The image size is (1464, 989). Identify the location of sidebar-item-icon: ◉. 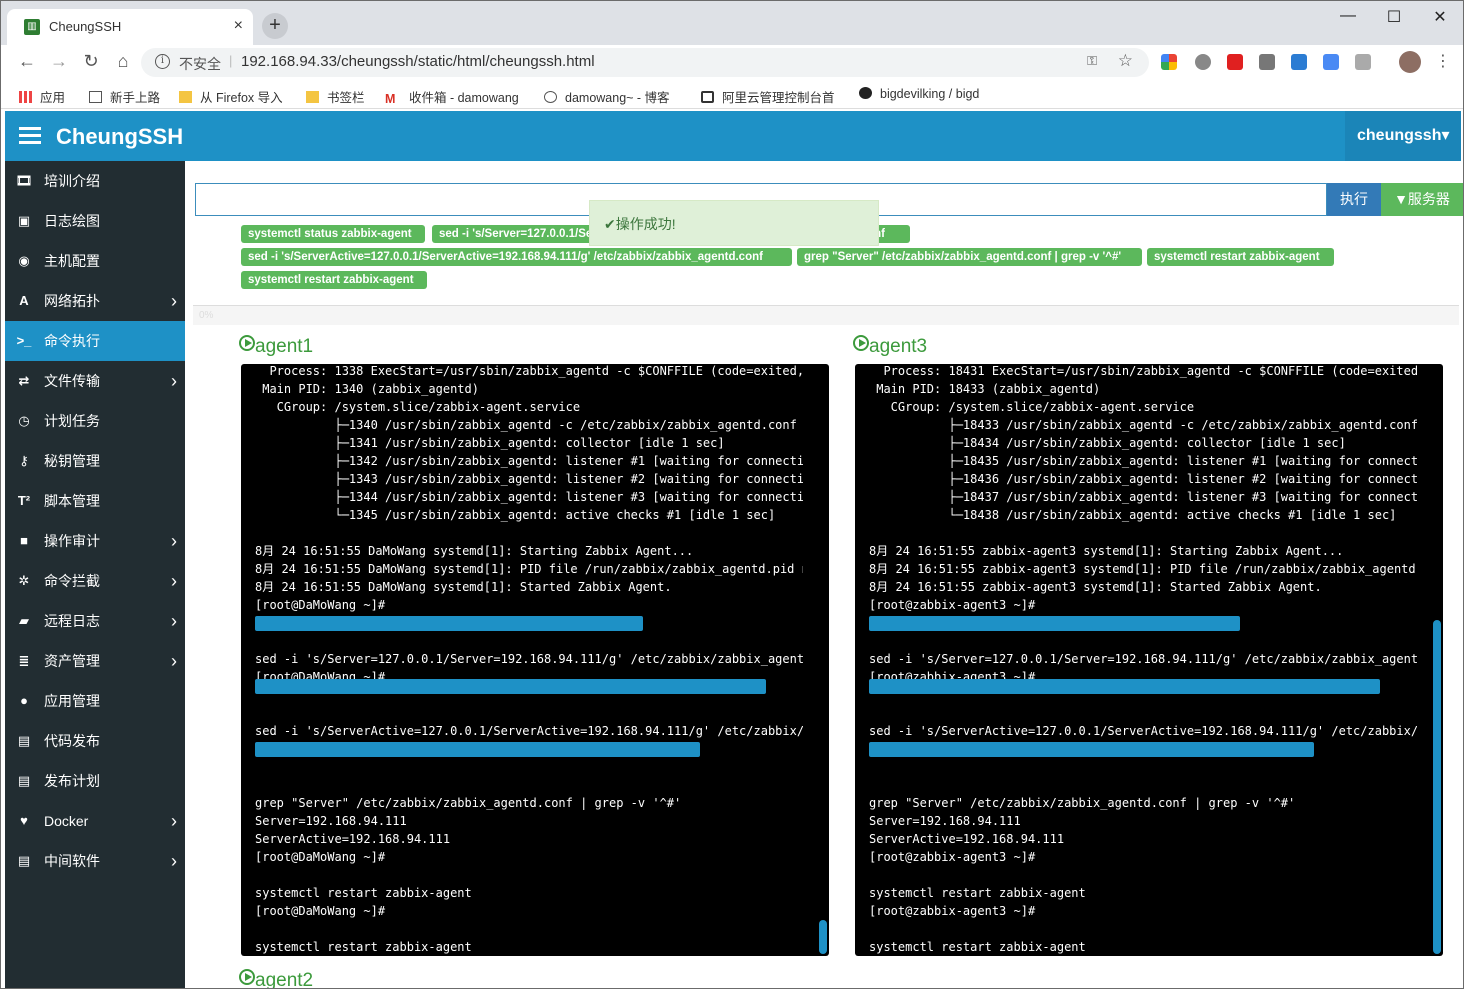
(24, 260).